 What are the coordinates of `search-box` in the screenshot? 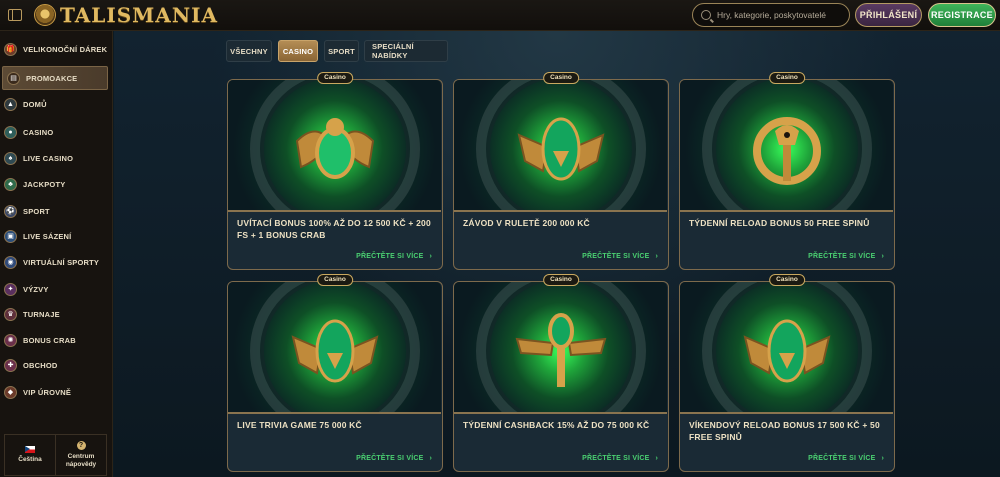 It's located at (771, 15).